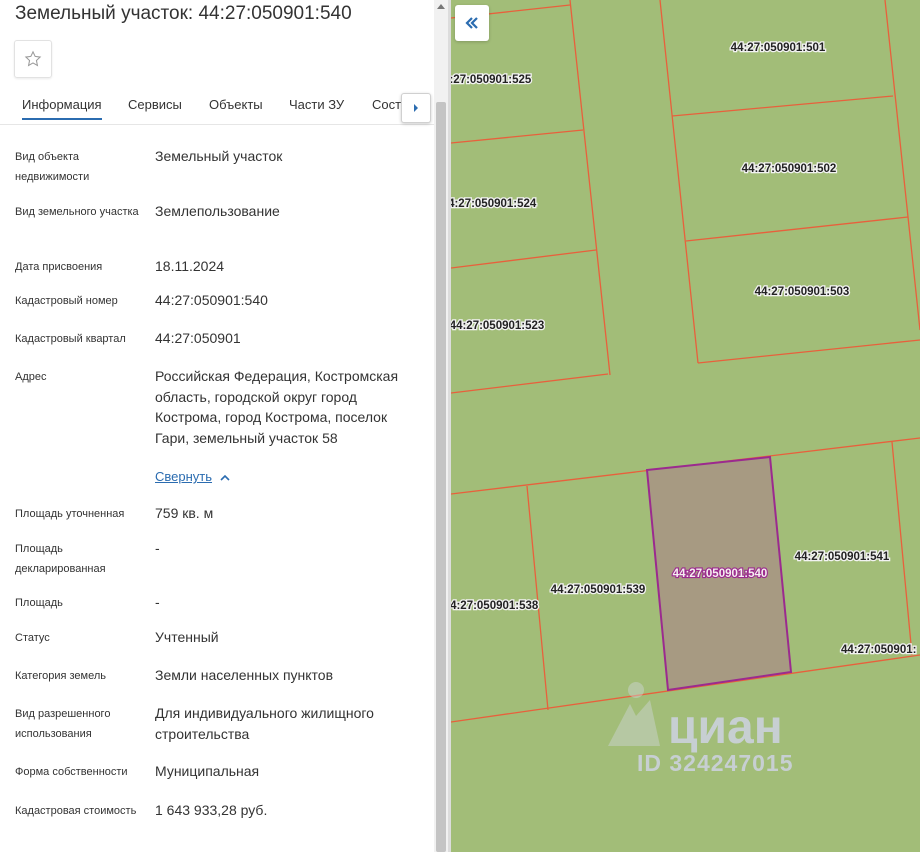  What do you see at coordinates (52, 167) in the screenshot?
I see `field-label: Вид объекта недвижимости` at bounding box center [52, 167].